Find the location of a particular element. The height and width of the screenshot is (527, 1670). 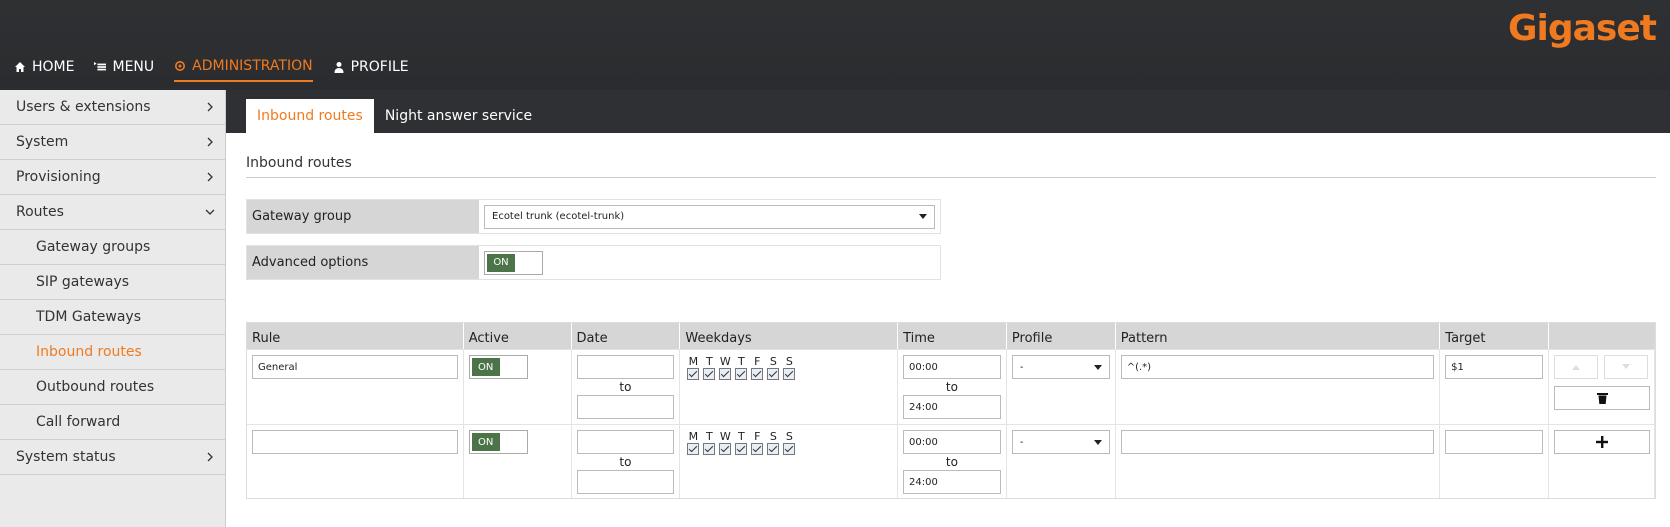

sidebar-item-label: Inbound routes is located at coordinates (89, 352).